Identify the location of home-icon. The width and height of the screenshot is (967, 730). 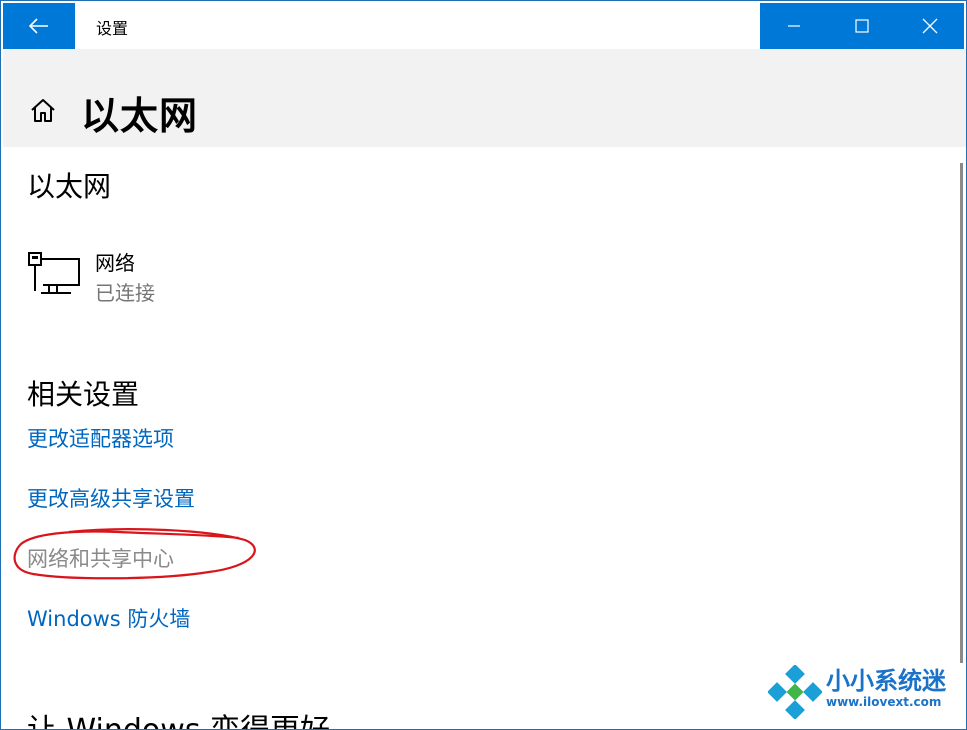
(43, 110).